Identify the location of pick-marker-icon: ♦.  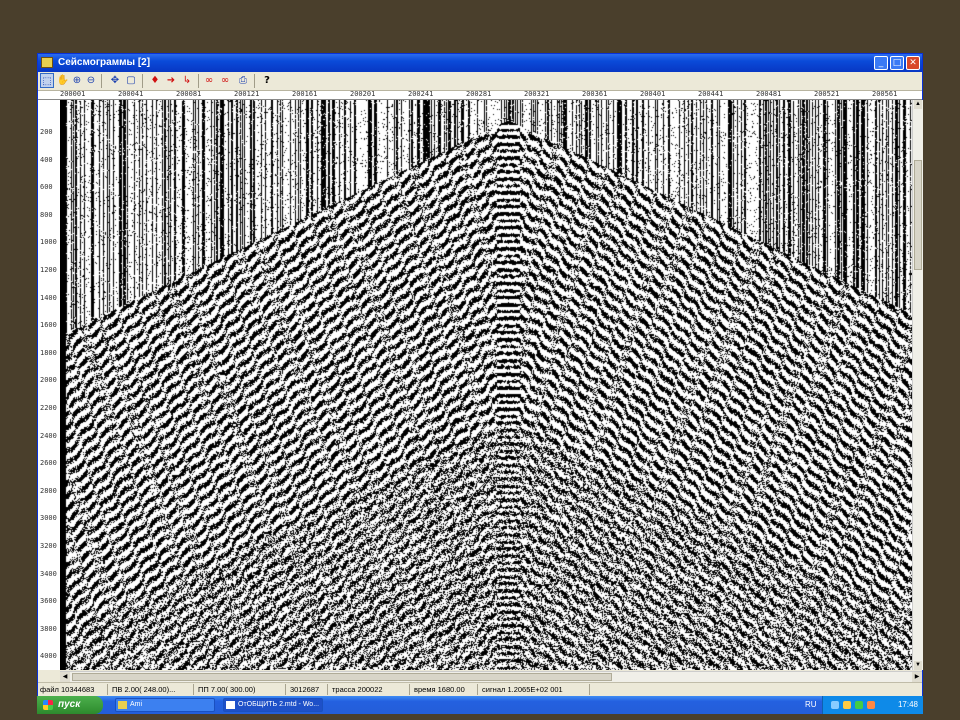
(155, 80).